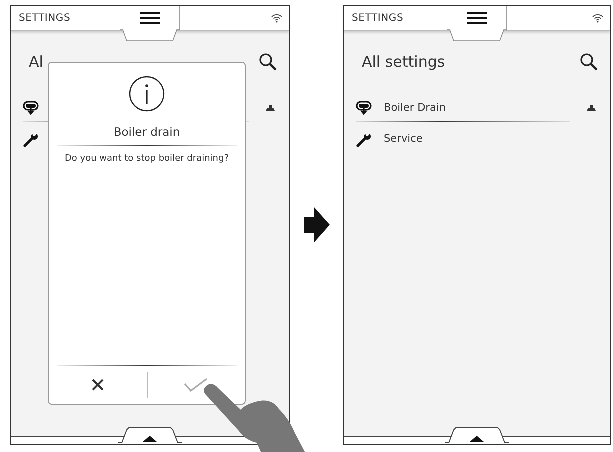 The image size is (613, 452). Describe the element at coordinates (415, 108) in the screenshot. I see `item-label: Boiler Drain` at that location.